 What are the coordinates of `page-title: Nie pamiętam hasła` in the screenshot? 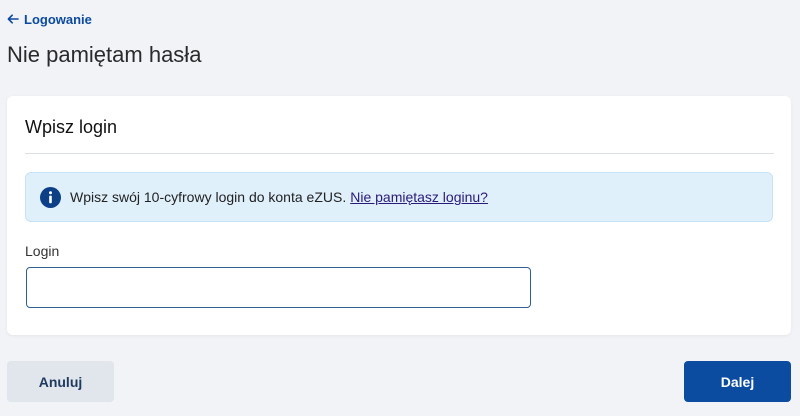 It's located at (104, 54).